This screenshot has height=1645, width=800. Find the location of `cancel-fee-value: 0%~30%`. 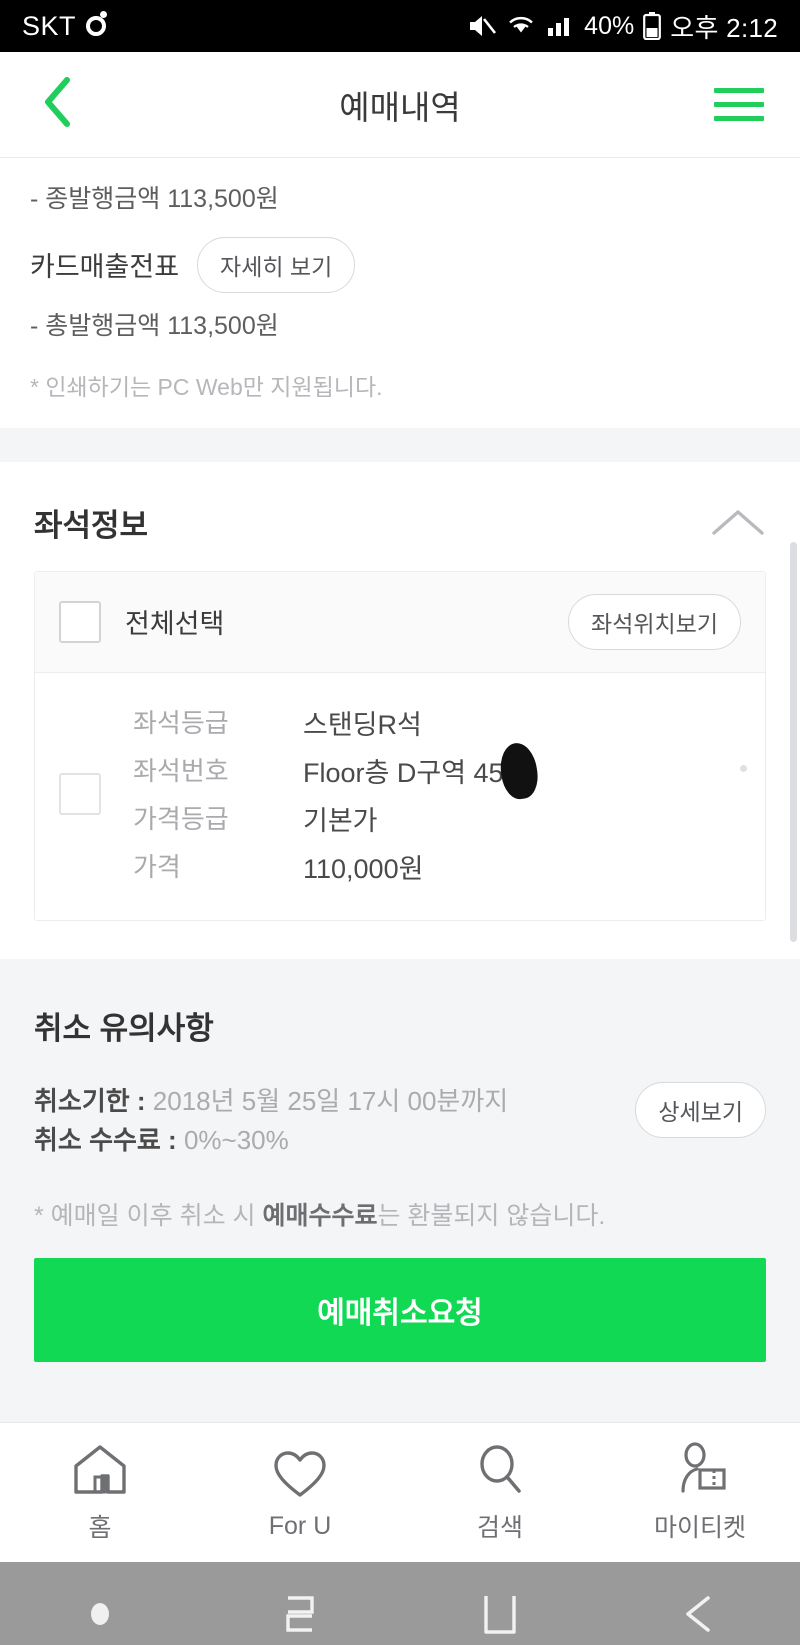

cancel-fee-value: 0%~30% is located at coordinates (236, 1139).